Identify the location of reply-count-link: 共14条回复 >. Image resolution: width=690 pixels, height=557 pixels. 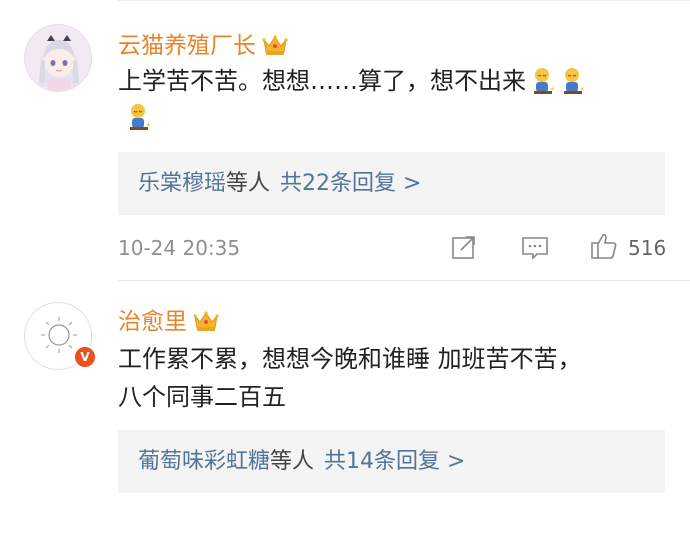
(394, 461).